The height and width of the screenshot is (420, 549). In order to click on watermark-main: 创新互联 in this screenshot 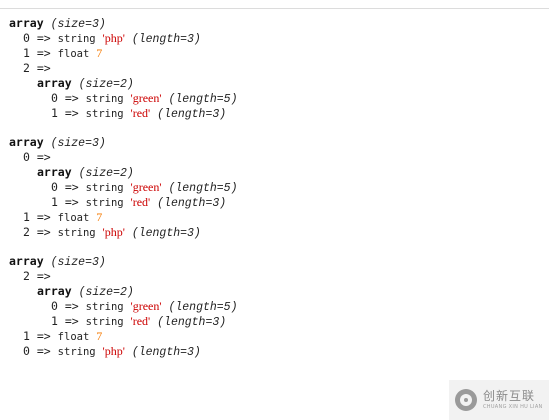, I will do `click(509, 396)`.